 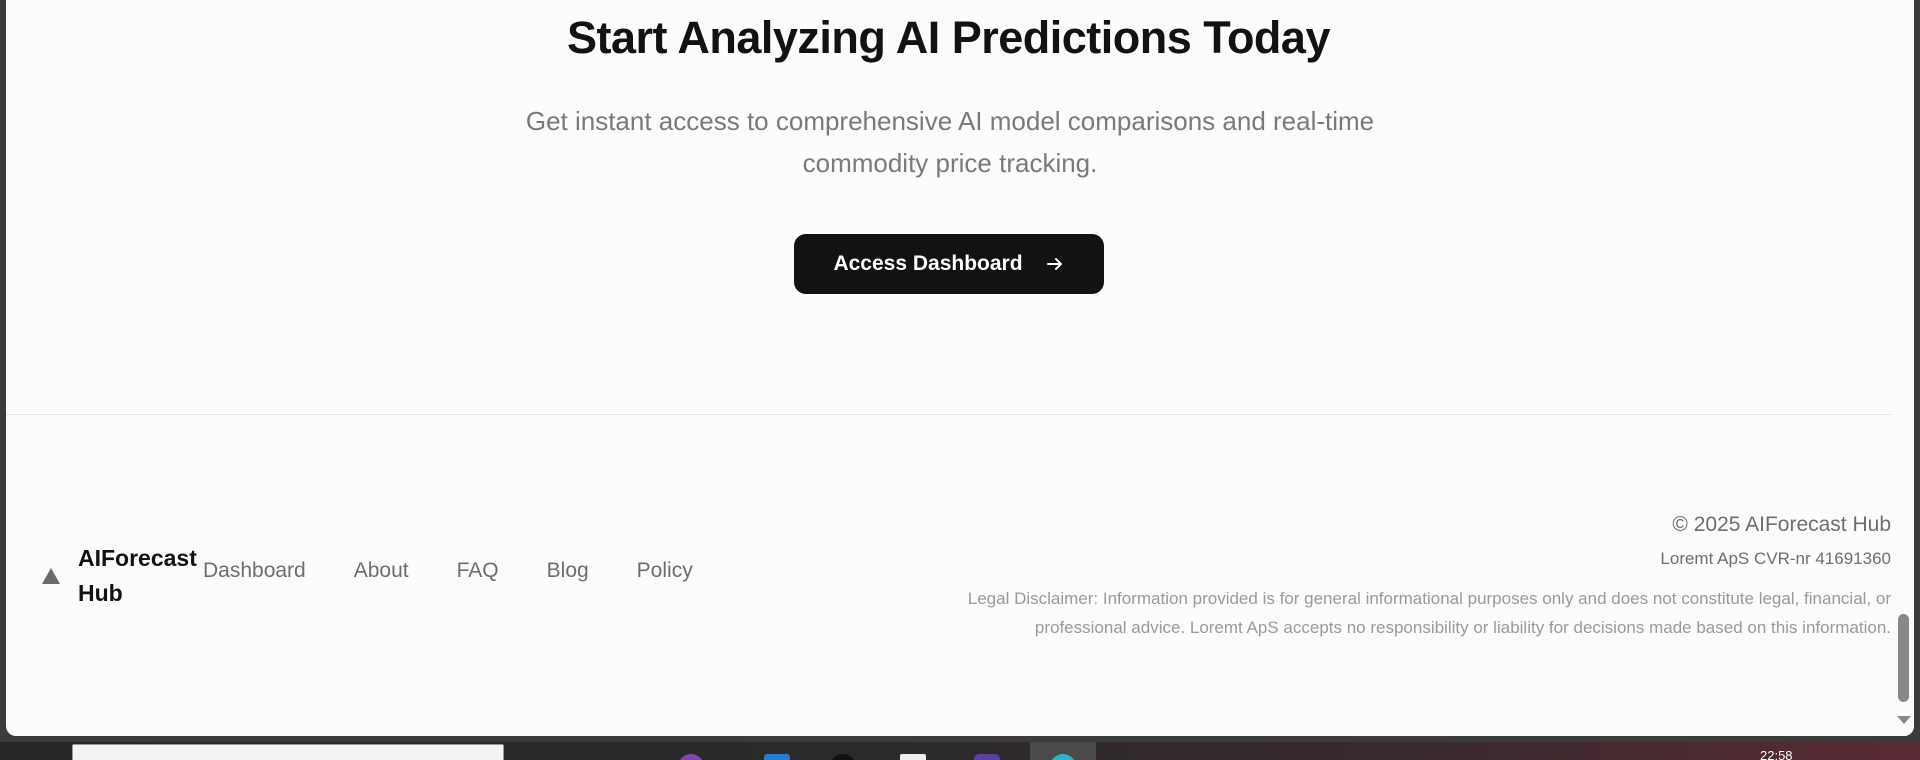 What do you see at coordinates (1776, 754) in the screenshot?
I see `taskbar-clock: 22:58` at bounding box center [1776, 754].